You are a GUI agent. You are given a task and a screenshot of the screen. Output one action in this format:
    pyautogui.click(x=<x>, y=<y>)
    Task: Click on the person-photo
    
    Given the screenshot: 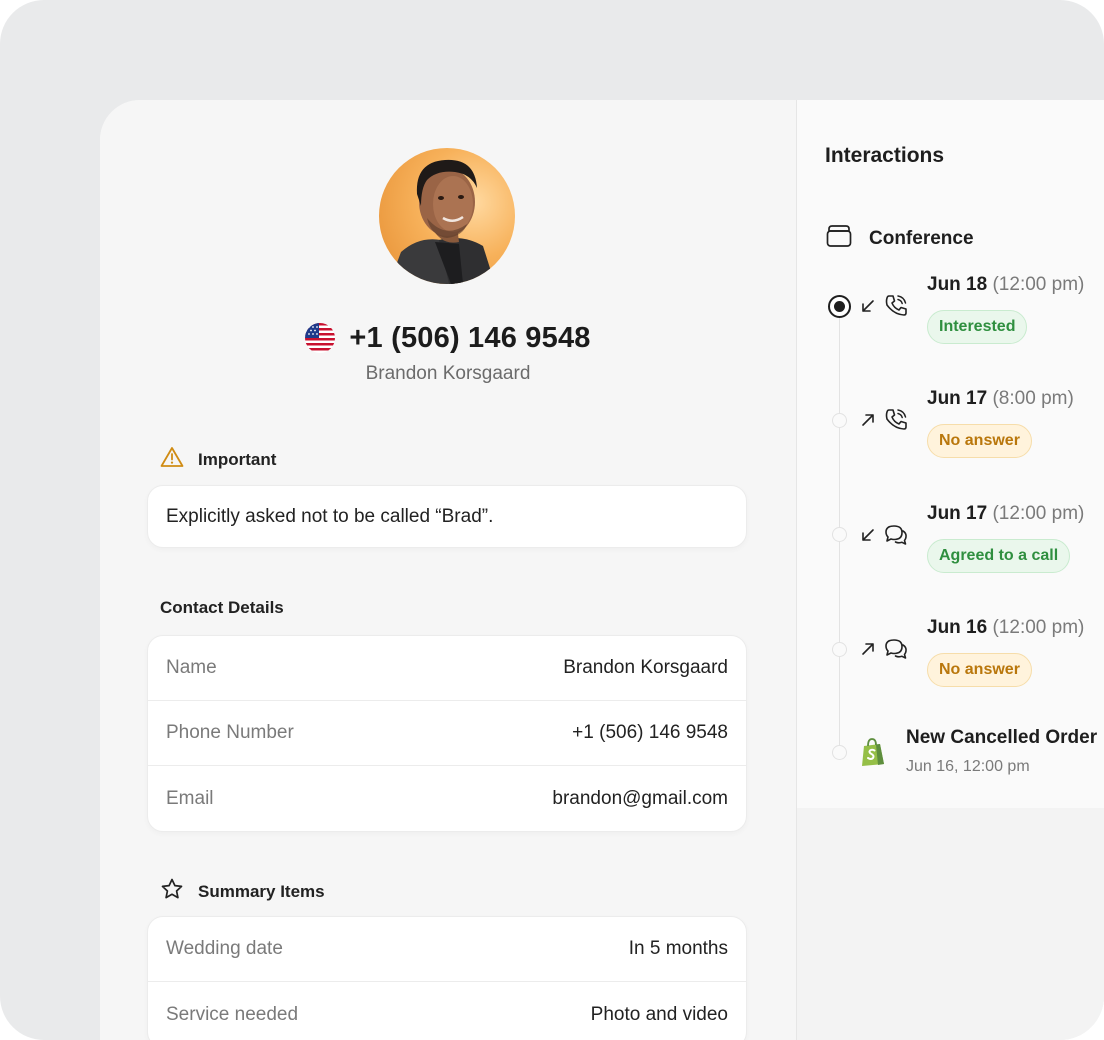 What is the action you would take?
    pyautogui.click(x=442, y=221)
    